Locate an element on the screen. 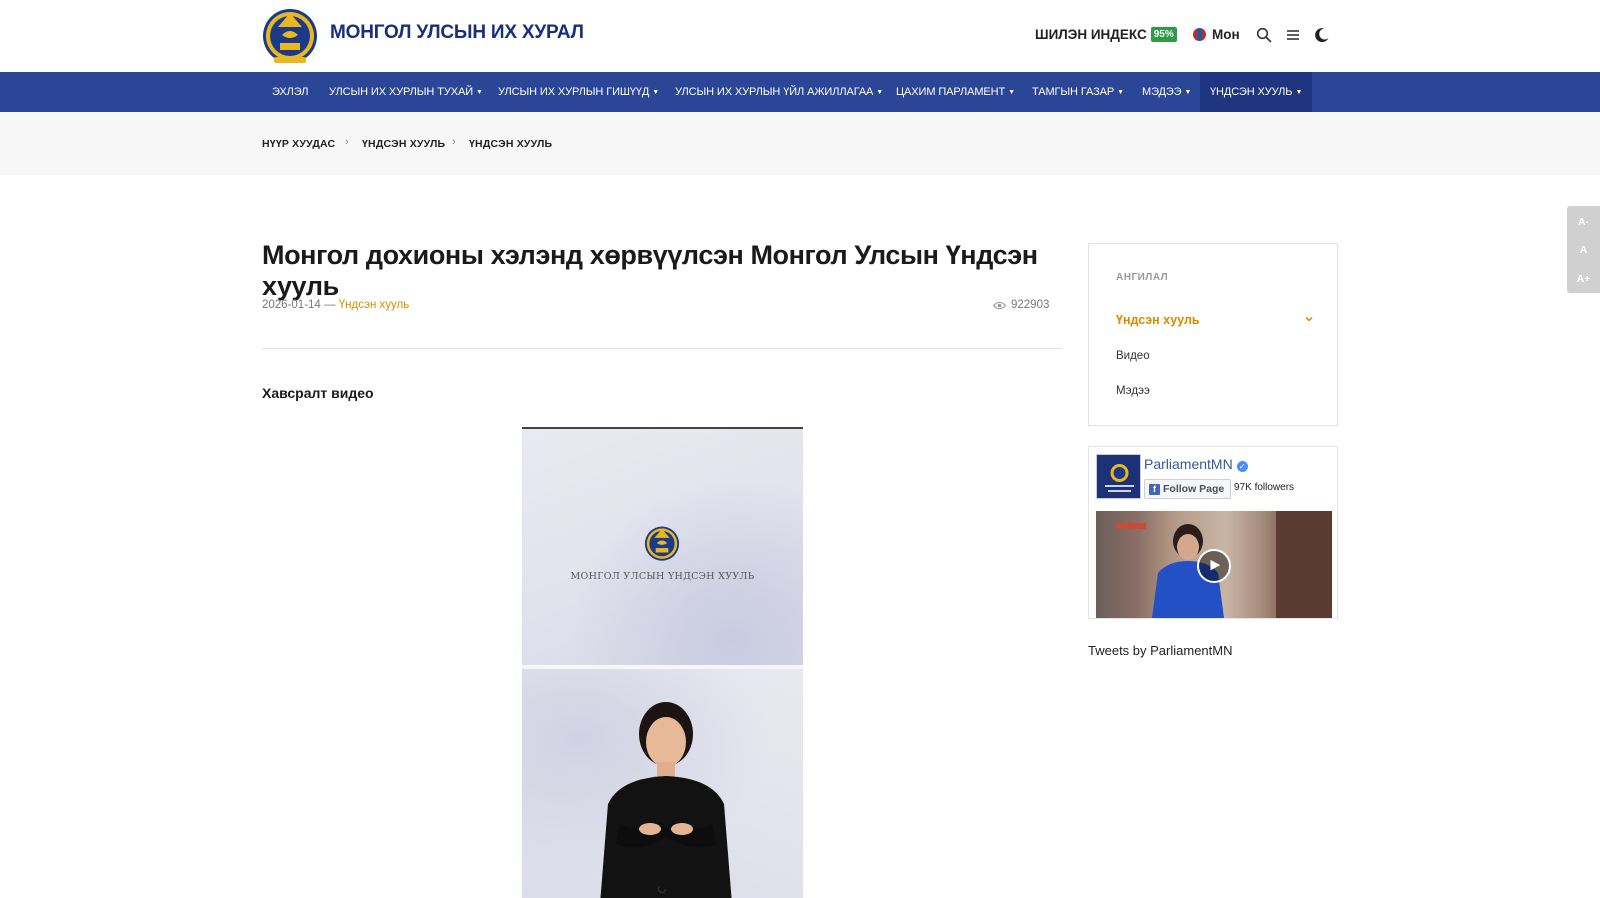 This screenshot has width=1600, height=898. facebook-video-thumbnail is located at coordinates (1214, 564).